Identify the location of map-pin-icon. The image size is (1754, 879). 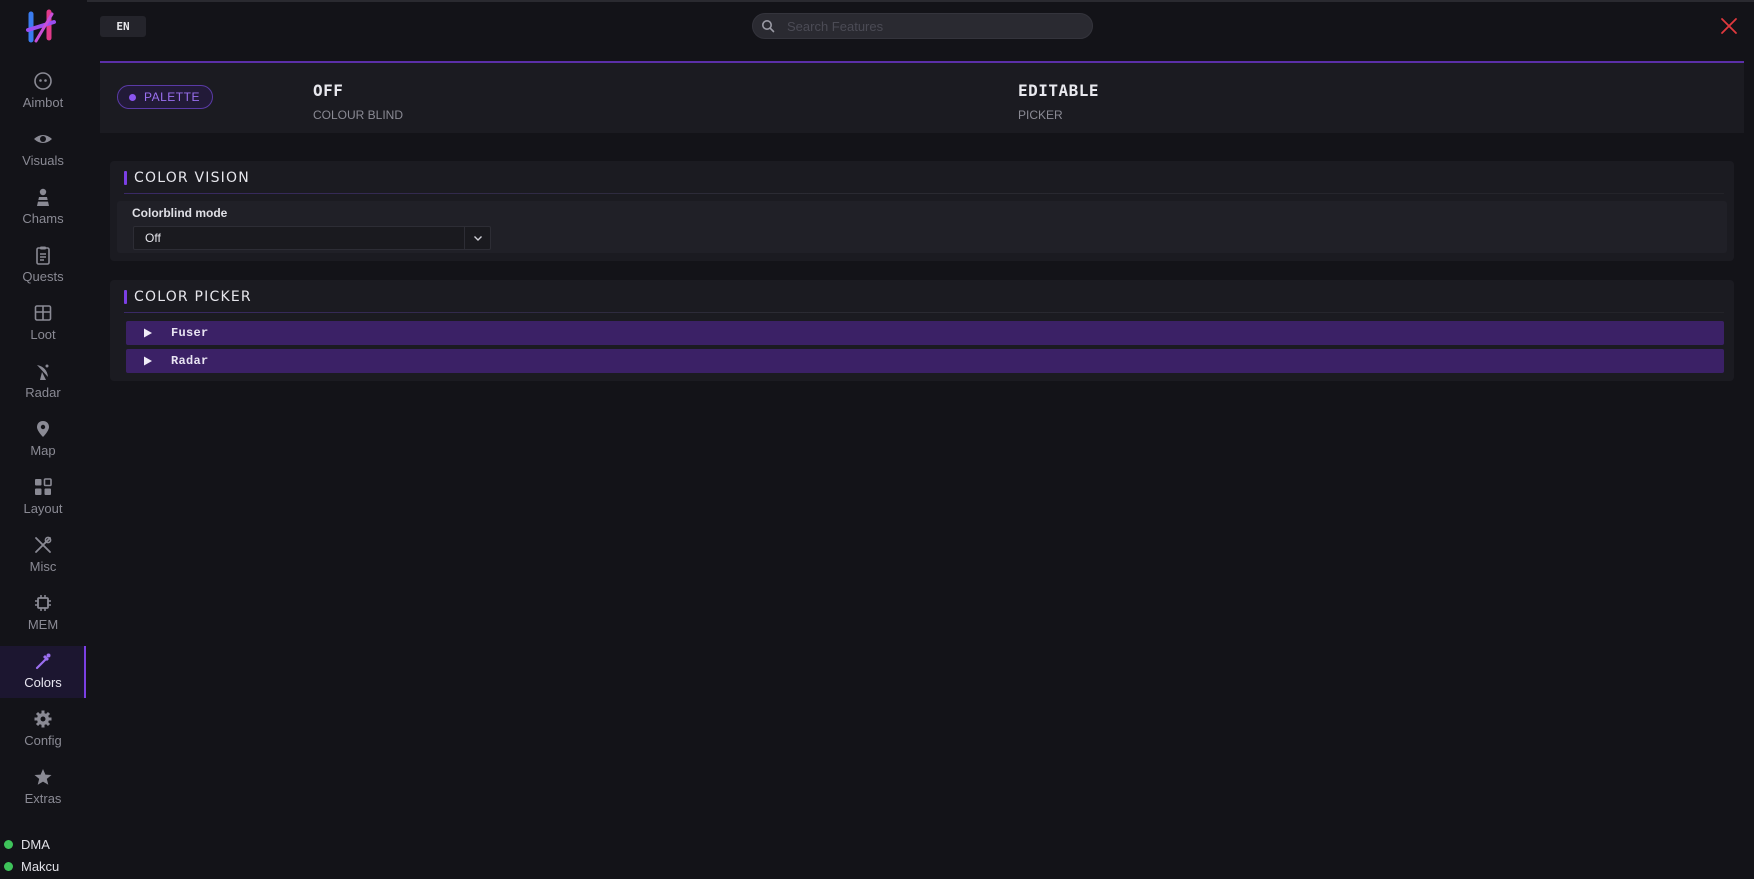
(43, 429).